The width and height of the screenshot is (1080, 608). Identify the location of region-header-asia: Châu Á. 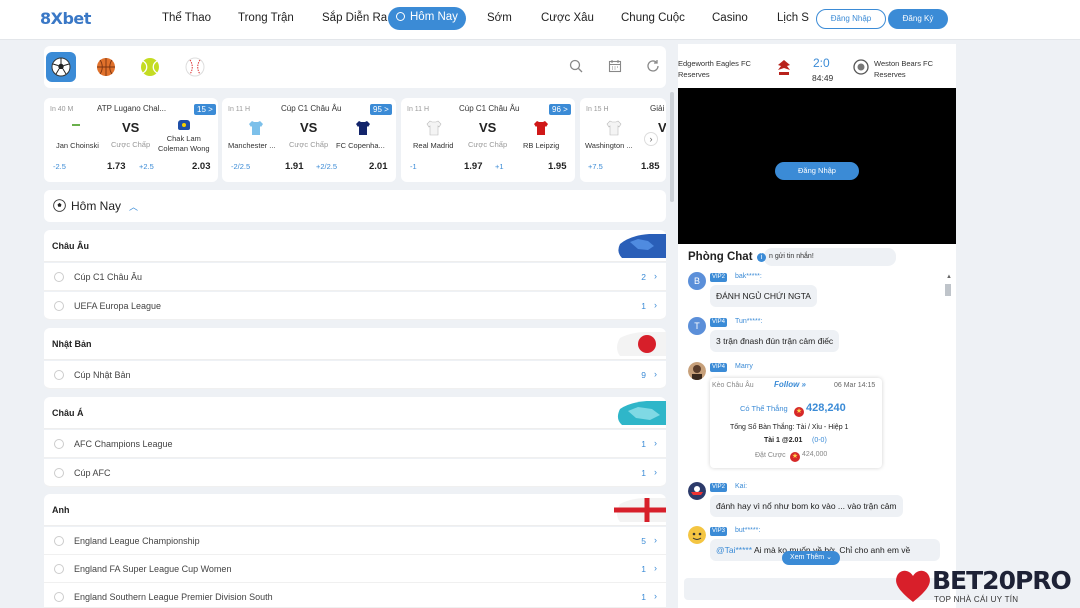
(355, 413).